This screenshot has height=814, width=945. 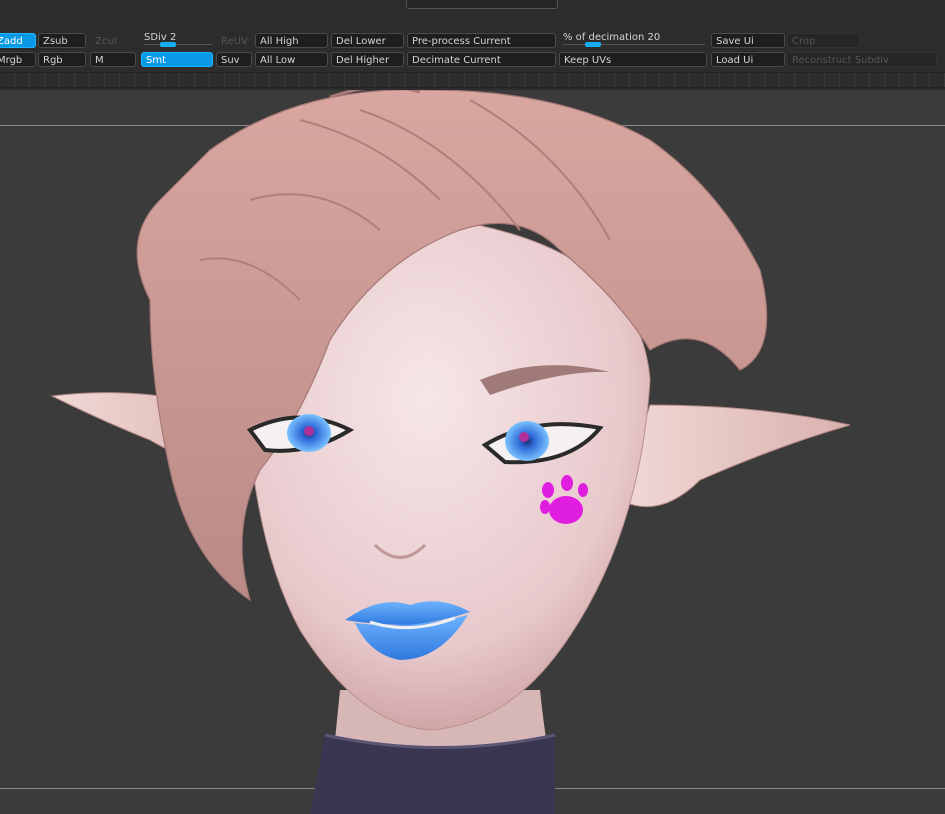 What do you see at coordinates (735, 41) in the screenshot?
I see `save-ui-label: Save Ui` at bounding box center [735, 41].